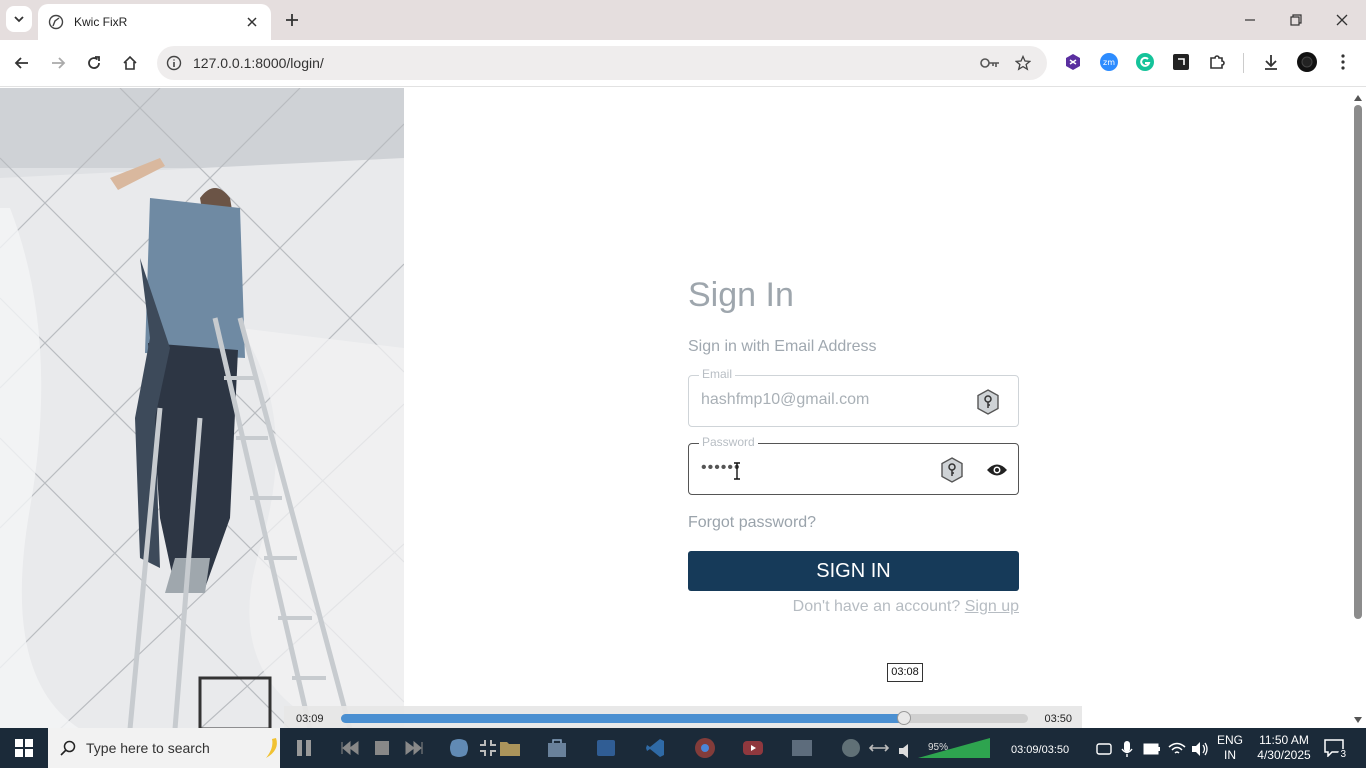 The width and height of the screenshot is (1366, 768). I want to click on vscode-icon, so click(655, 748).